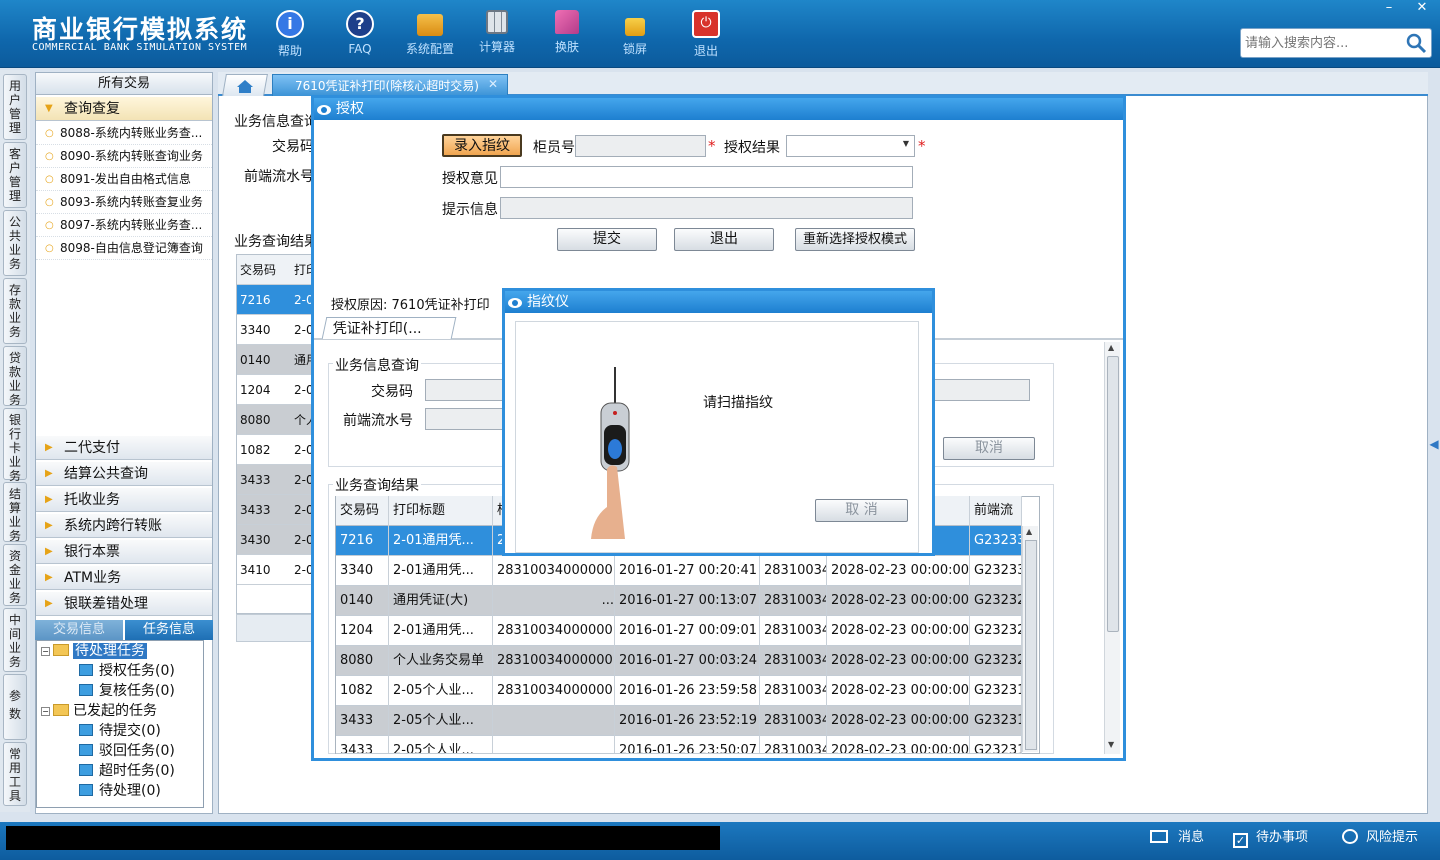  Describe the element at coordinates (392, 392) in the screenshot. I see `inner-tx-code-label: 交易码` at that location.